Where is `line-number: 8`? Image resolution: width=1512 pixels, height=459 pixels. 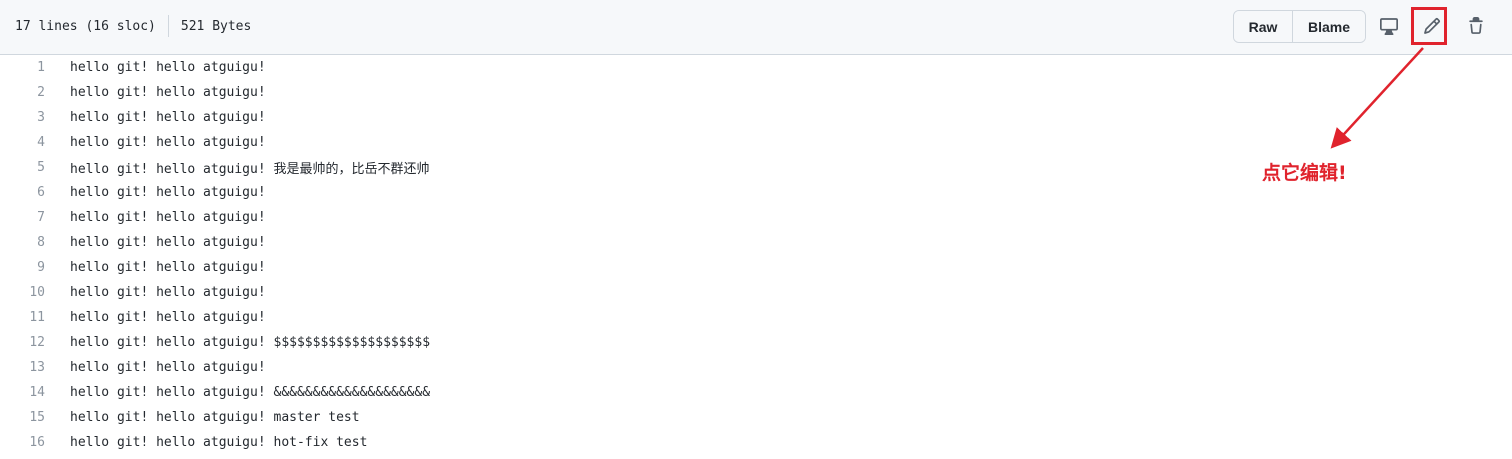
line-number: 8 is located at coordinates (22, 242).